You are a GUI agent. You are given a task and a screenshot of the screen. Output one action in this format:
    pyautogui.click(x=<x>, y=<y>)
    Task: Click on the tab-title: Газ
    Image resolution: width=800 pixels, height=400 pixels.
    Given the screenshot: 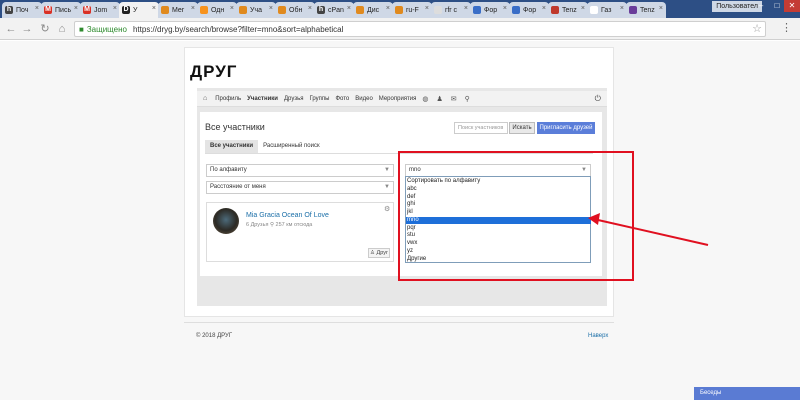 What is the action you would take?
    pyautogui.click(x=606, y=10)
    